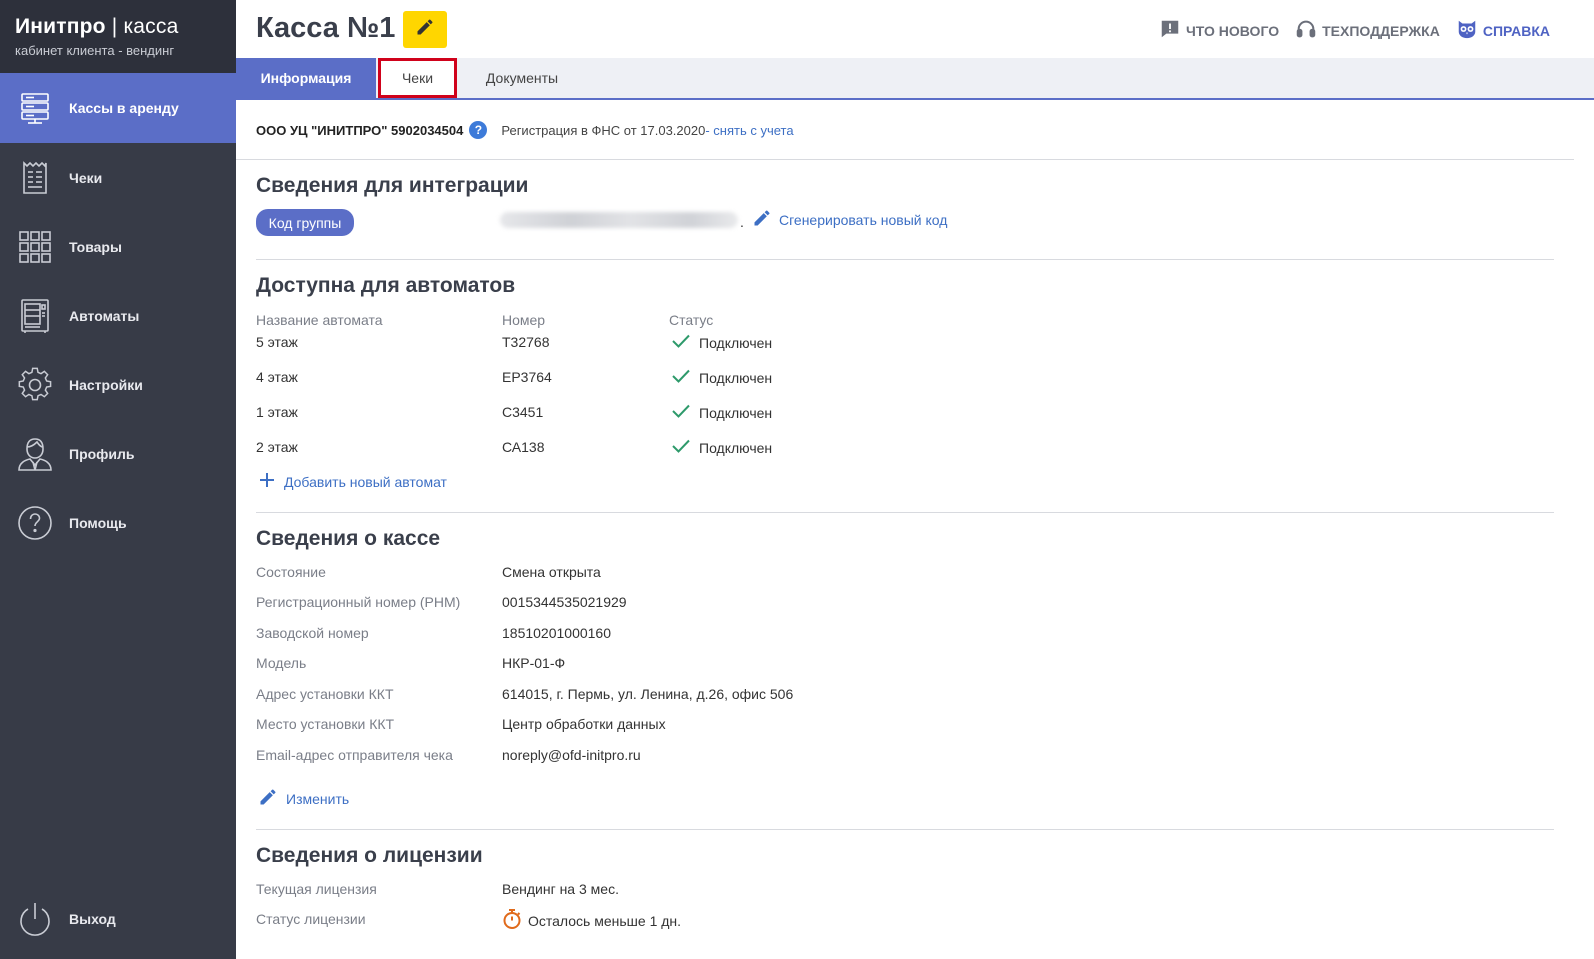 Image resolution: width=1594 pixels, height=959 pixels. I want to click on sidebar-item-label: Профиль, so click(102, 454).